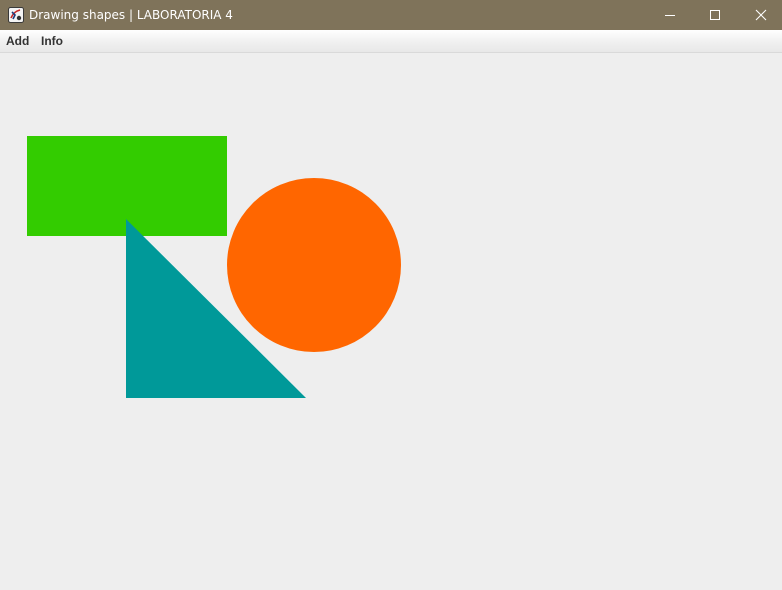  I want to click on triangle-polygon, so click(216, 308).